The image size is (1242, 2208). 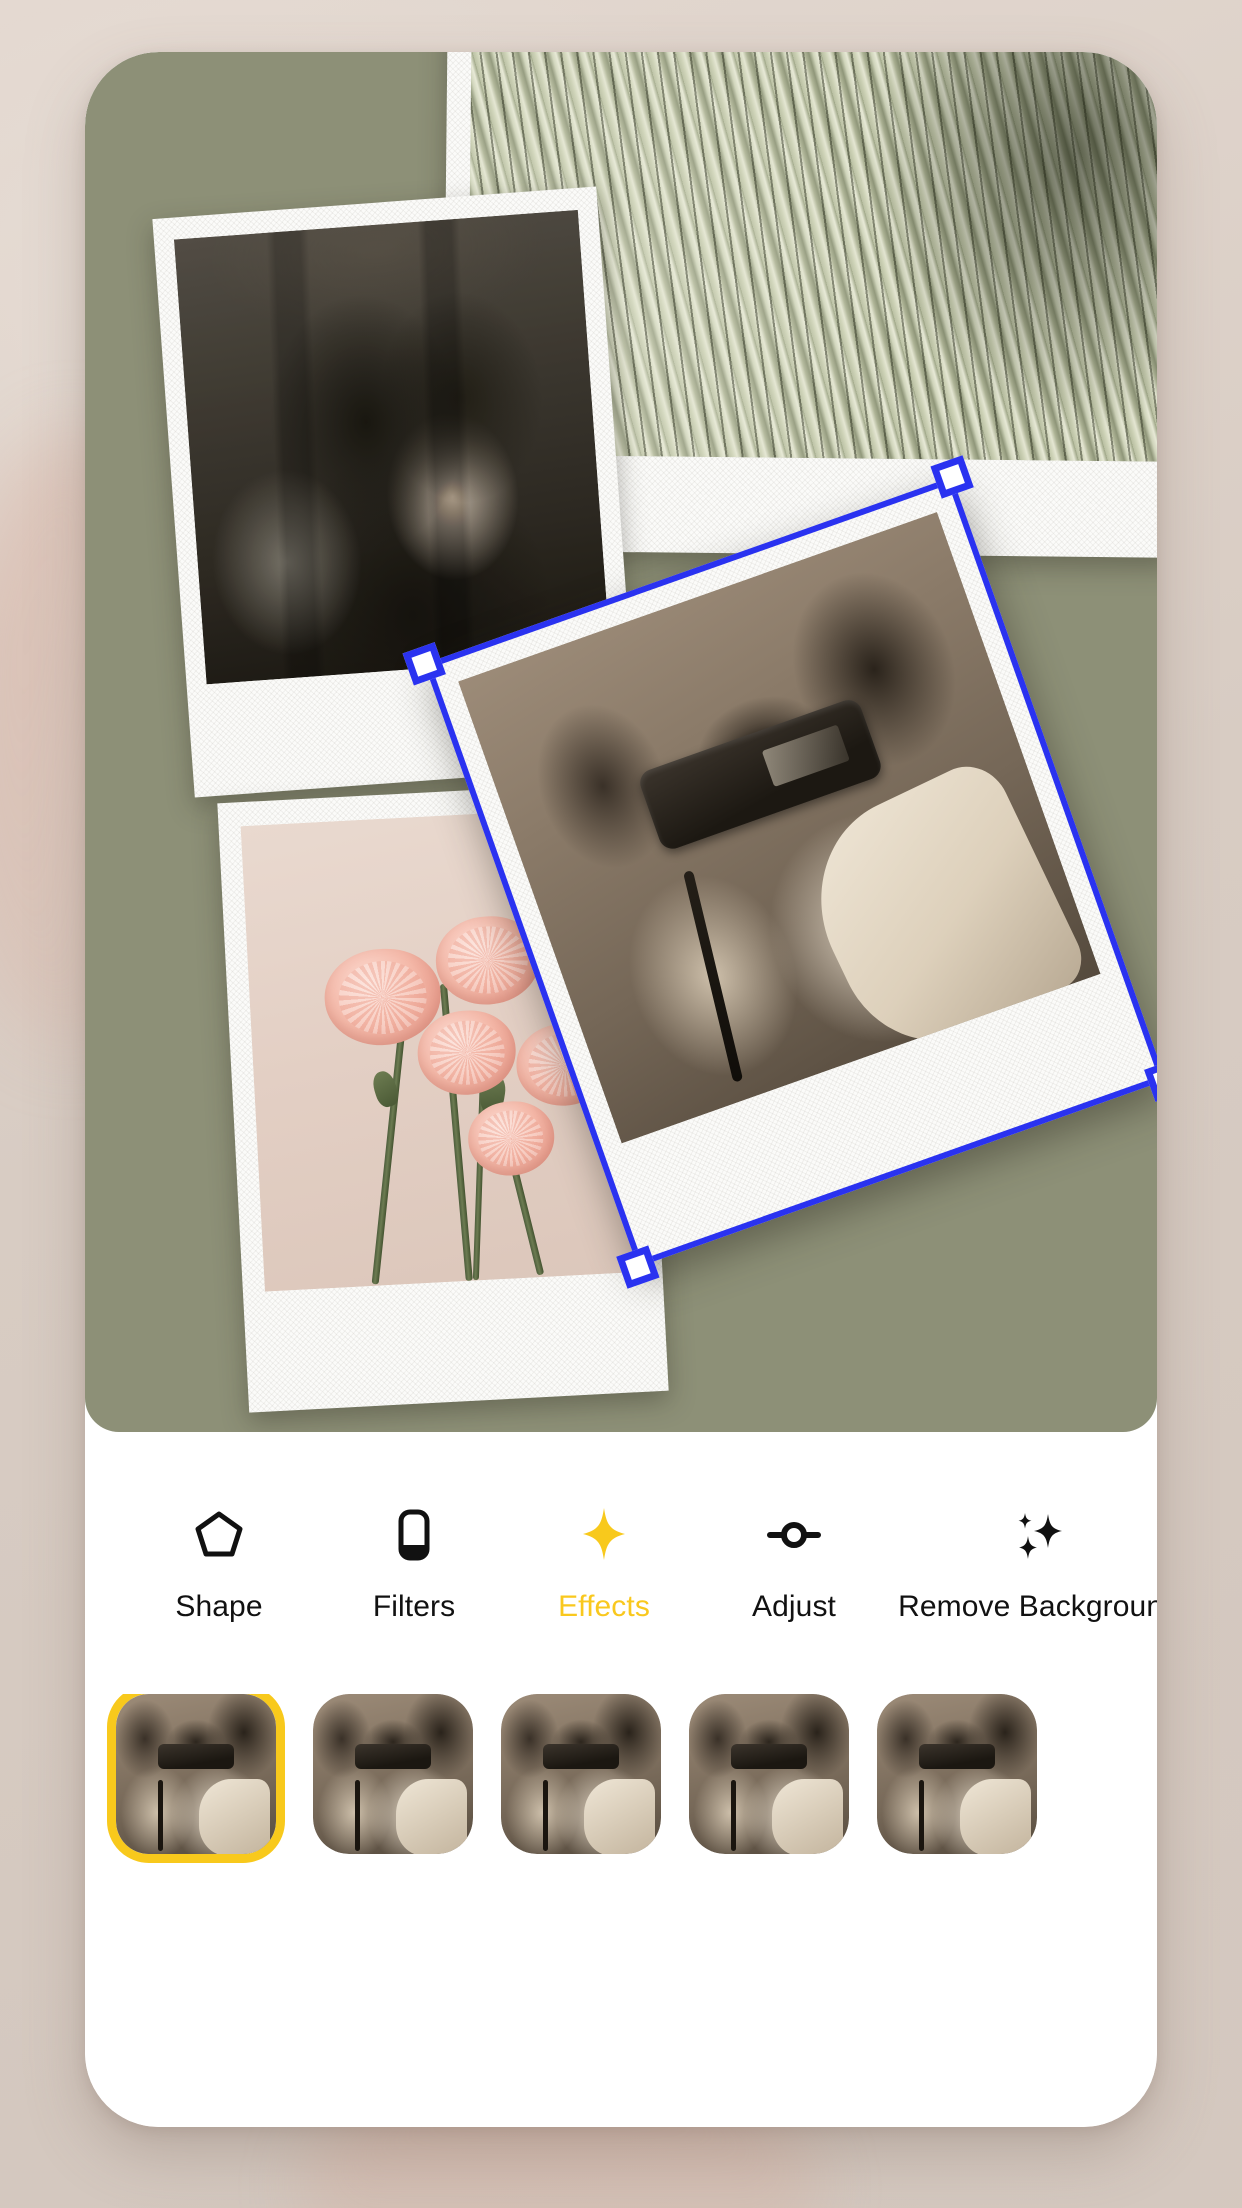 I want to click on tool-adjust-label: Adjust, so click(x=794, y=1606).